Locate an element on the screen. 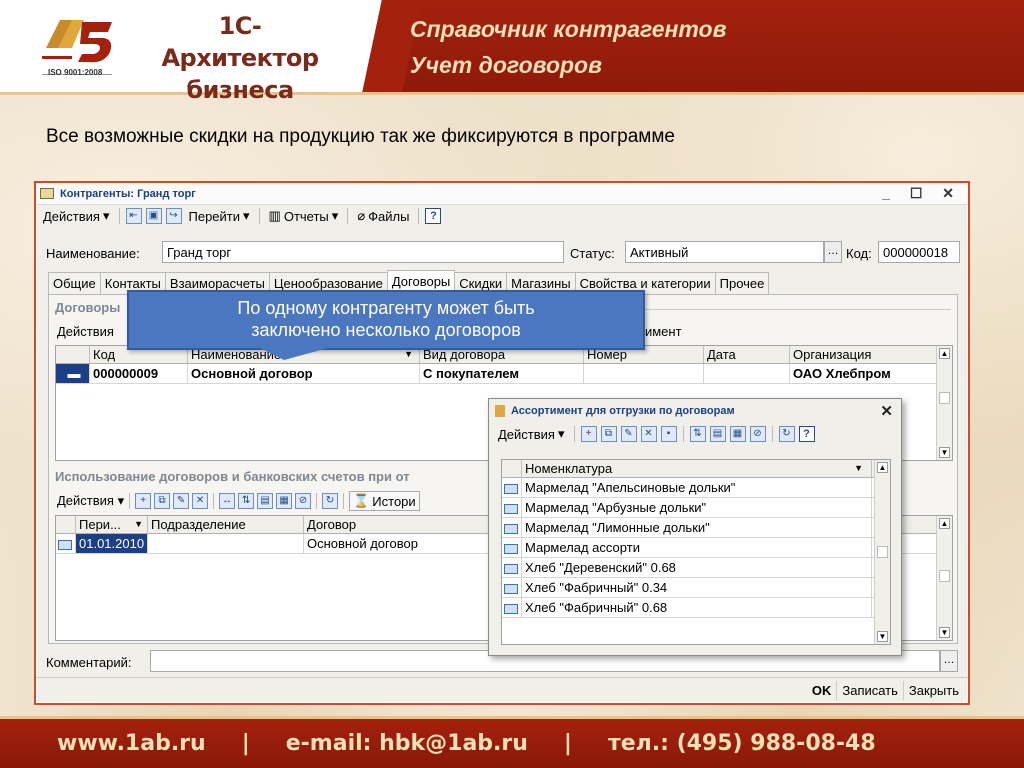 The image size is (1024, 768). callout-line2: заключено несколько договоров is located at coordinates (386, 330).